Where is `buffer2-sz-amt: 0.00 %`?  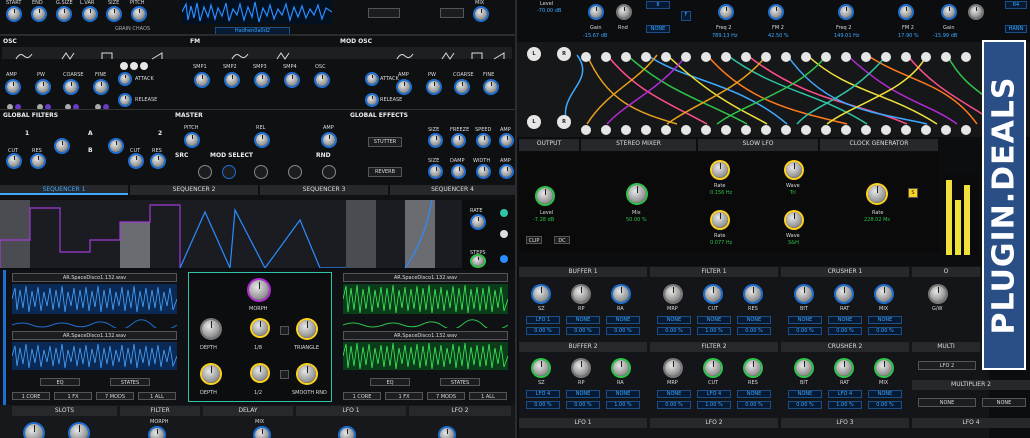
buffer2-sz-amt: 0.00 % is located at coordinates (543, 405).